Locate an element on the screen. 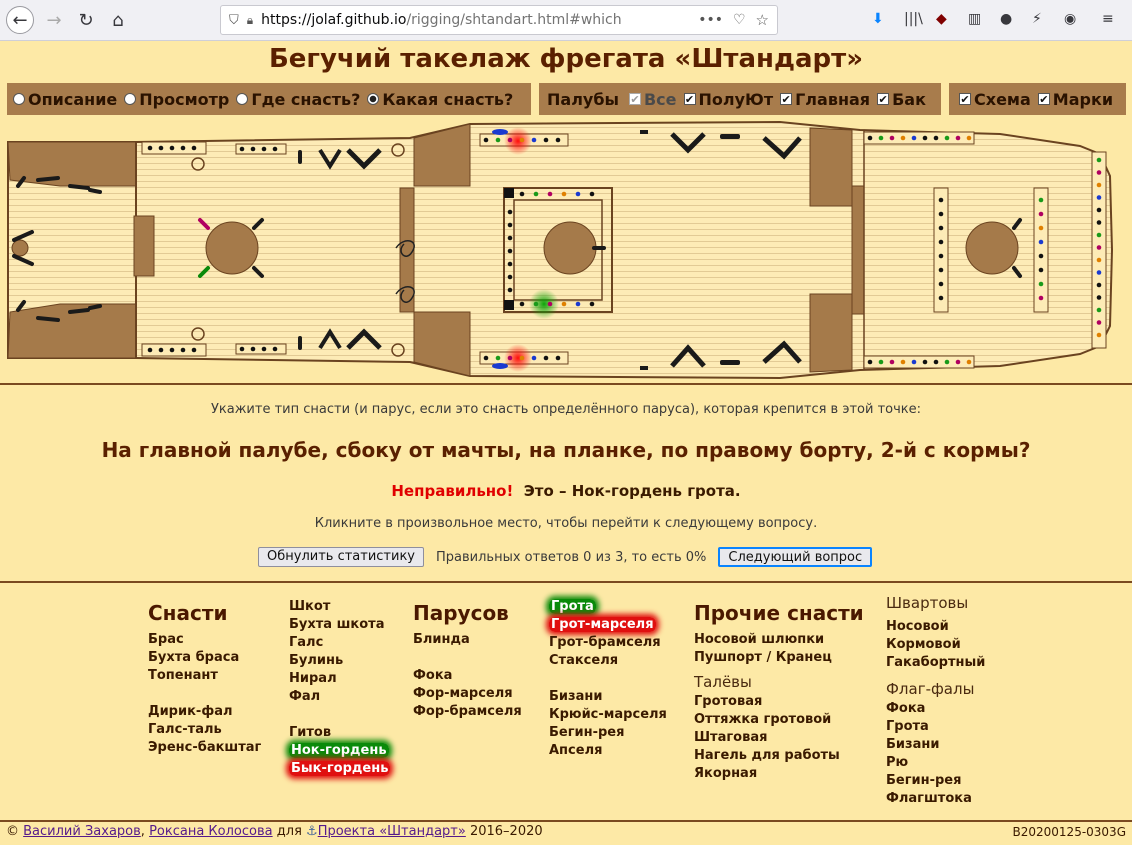 The height and width of the screenshot is (845, 1132). reference-item: Гротовая is located at coordinates (779, 702).